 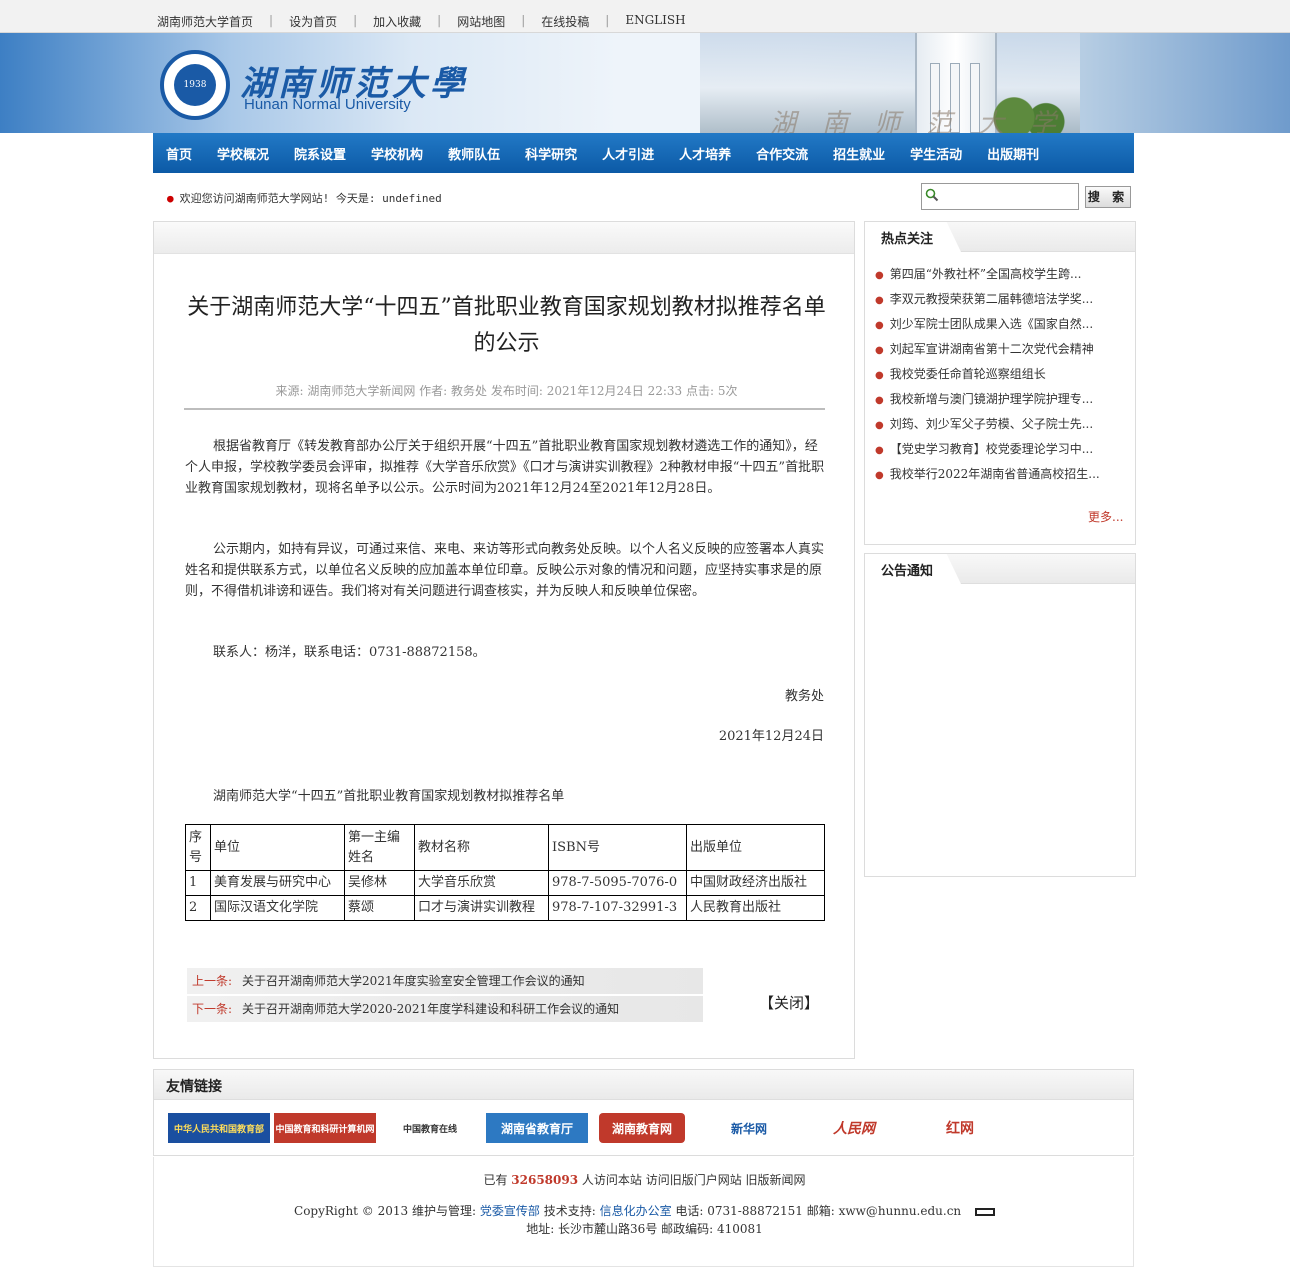 What do you see at coordinates (789, 1002) in the screenshot?
I see `close-button: 【关闭】` at bounding box center [789, 1002].